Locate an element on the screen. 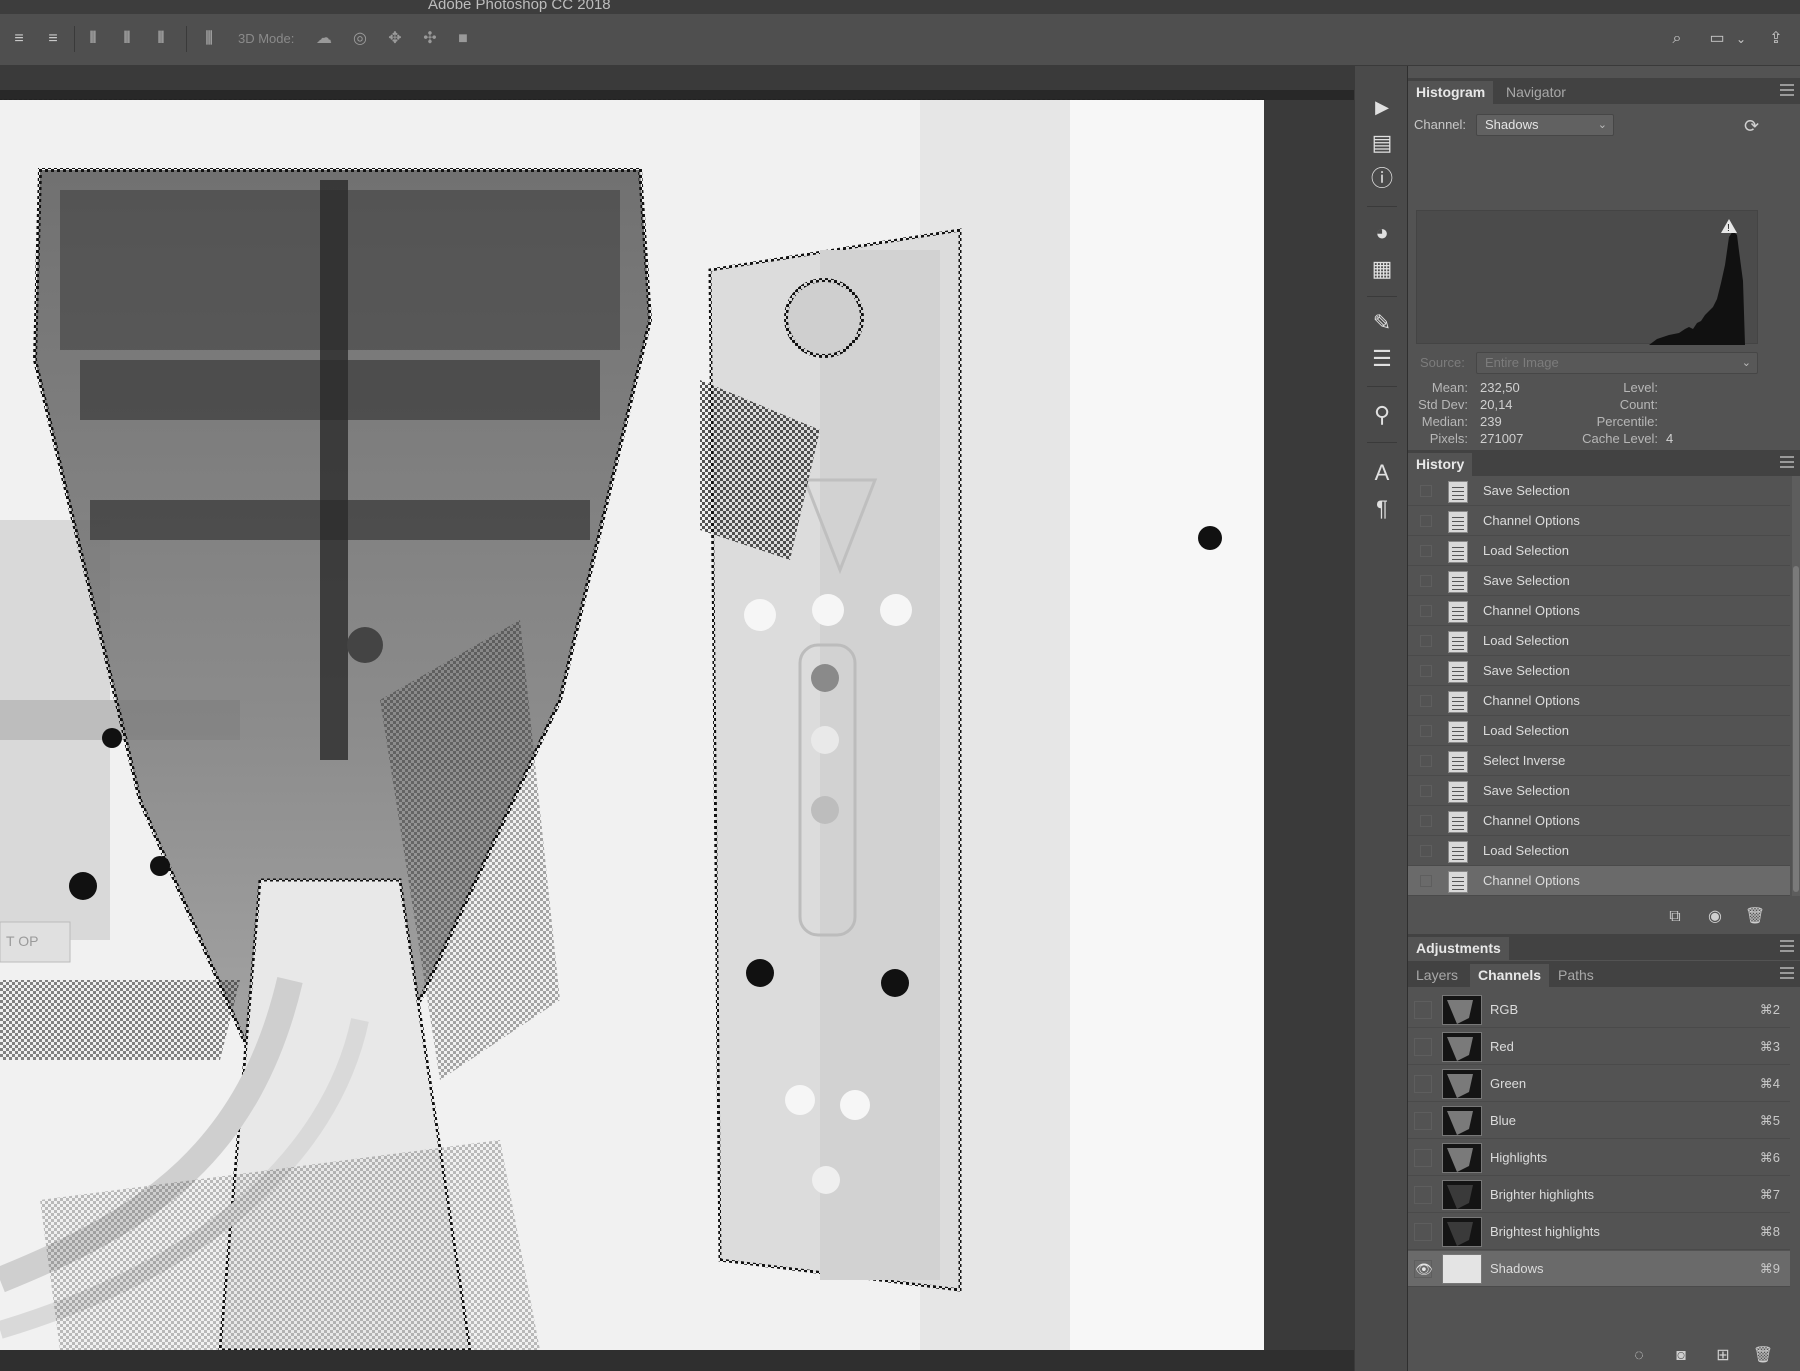 This screenshot has width=1800, height=1371. color-icon: ◕ is located at coordinates (1382, 233).